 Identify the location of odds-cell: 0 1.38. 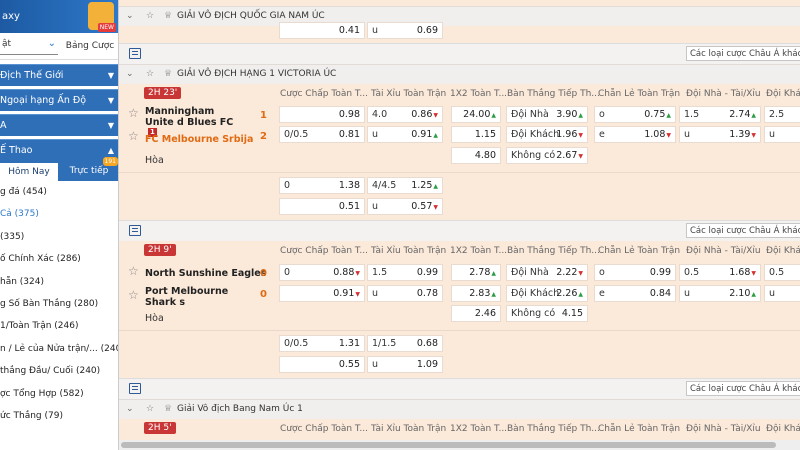
(322, 185).